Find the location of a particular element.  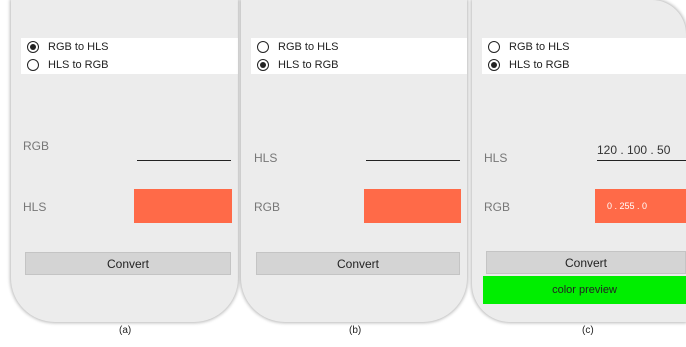

result-box: 0 . 255 . 0 is located at coordinates (640, 206).